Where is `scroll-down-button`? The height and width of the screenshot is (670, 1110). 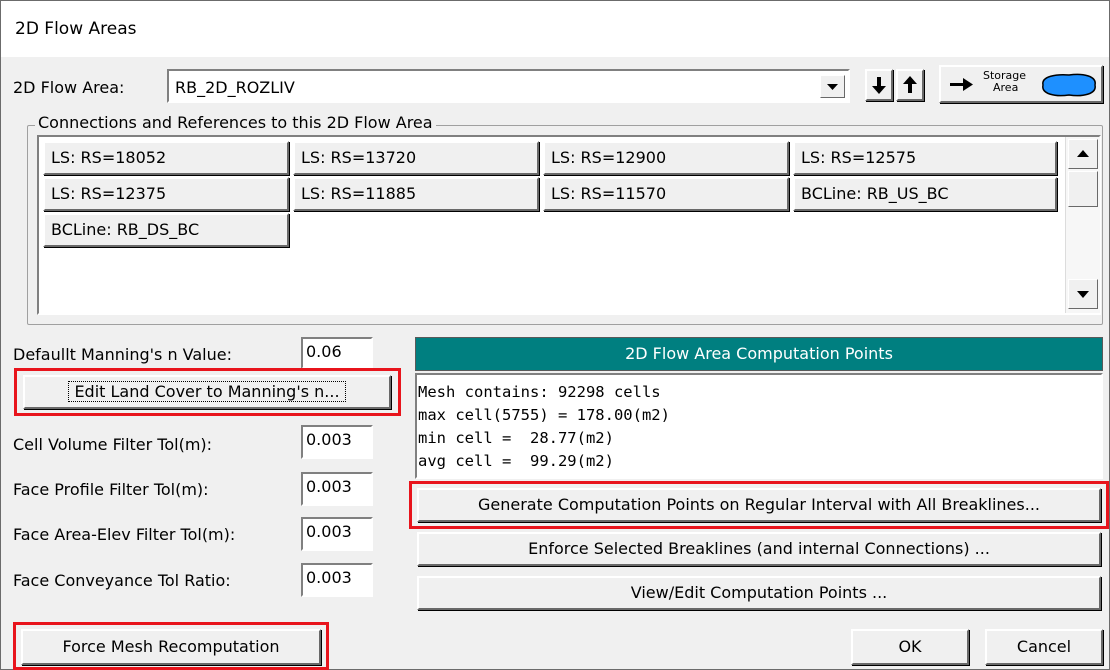 scroll-down-button is located at coordinates (1083, 294).